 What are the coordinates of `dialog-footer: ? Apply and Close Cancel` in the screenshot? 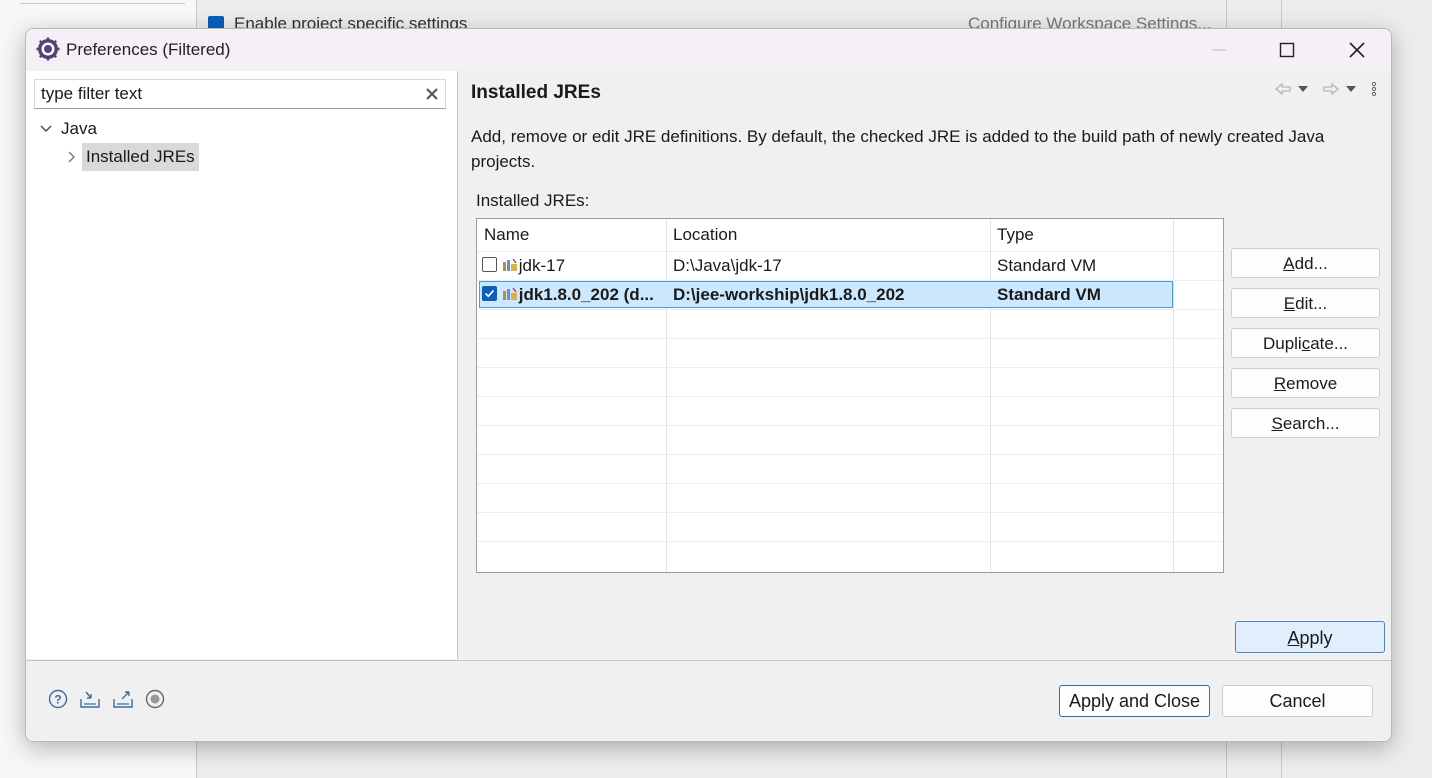 It's located at (708, 700).